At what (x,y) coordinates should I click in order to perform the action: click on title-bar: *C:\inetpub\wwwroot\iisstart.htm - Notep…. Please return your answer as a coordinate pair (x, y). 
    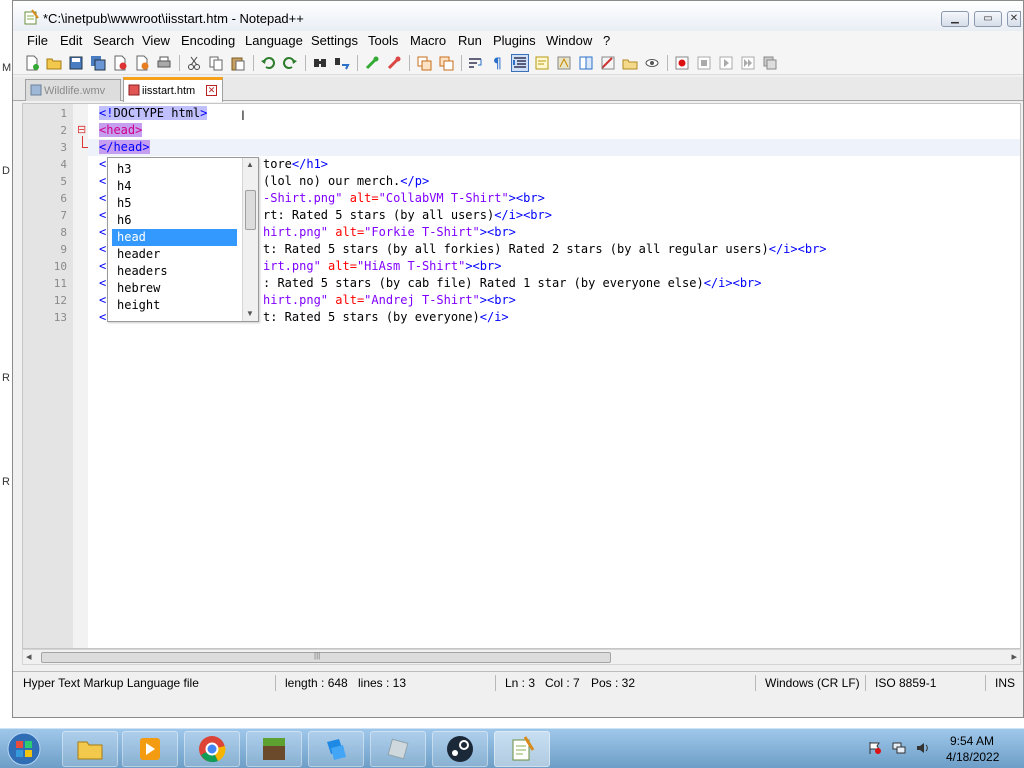
    Looking at the image, I should click on (518, 16).